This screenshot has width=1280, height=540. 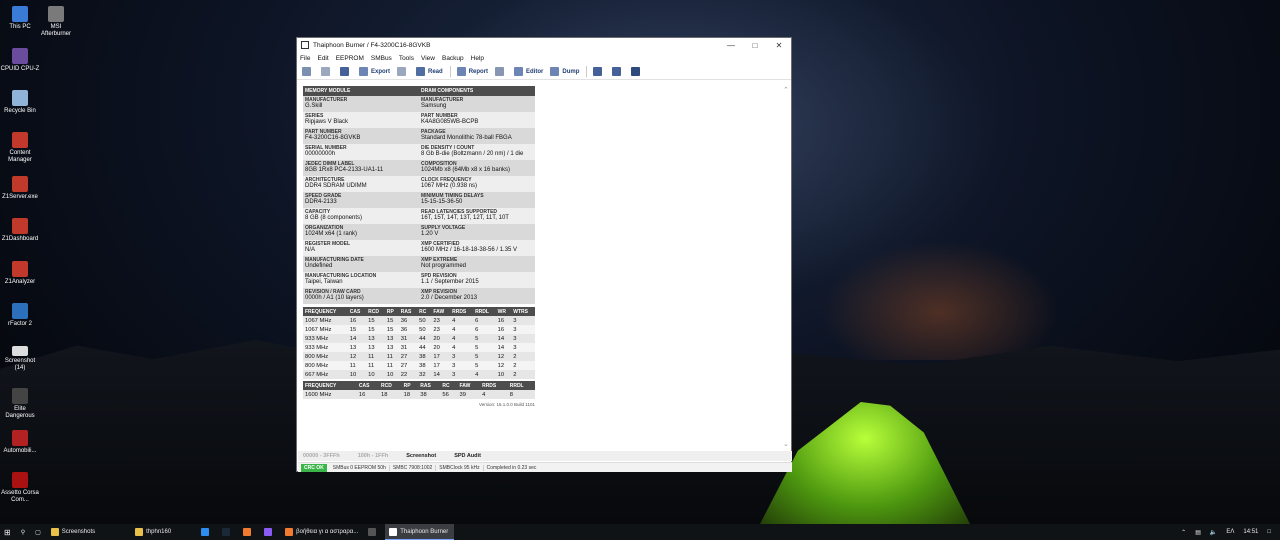 I want to click on desktop-icon-label: Z1Server.exe, so click(x=20, y=197).